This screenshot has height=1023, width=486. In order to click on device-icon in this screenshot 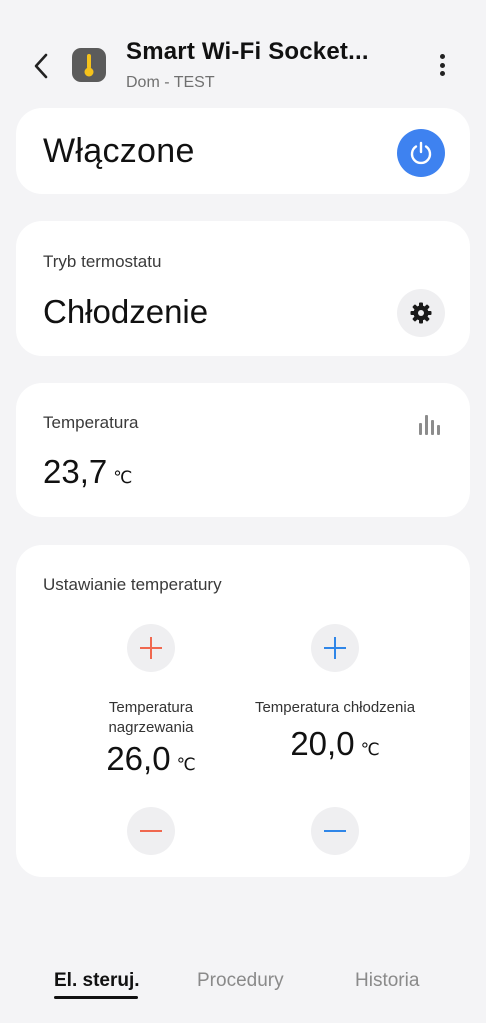, I will do `click(89, 65)`.